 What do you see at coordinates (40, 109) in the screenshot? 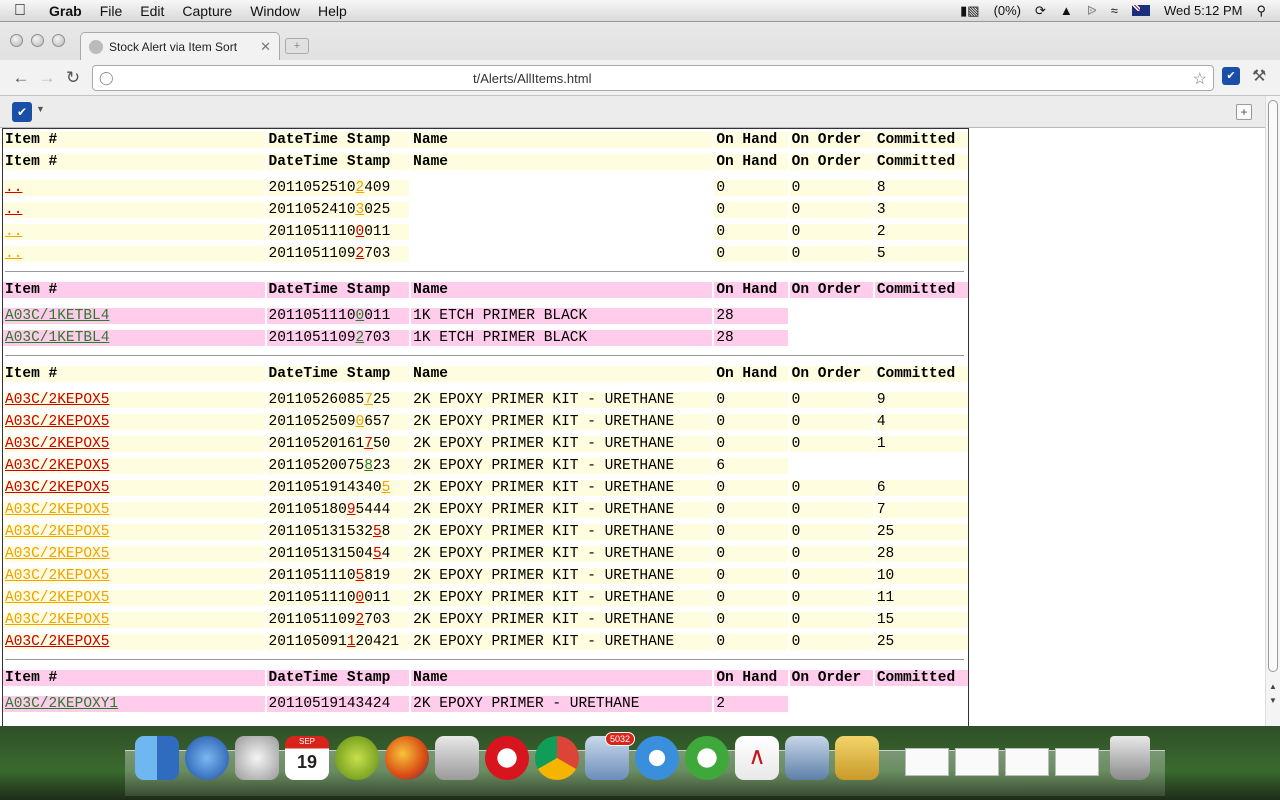
I see `chevron-down-icon: ▼` at bounding box center [40, 109].